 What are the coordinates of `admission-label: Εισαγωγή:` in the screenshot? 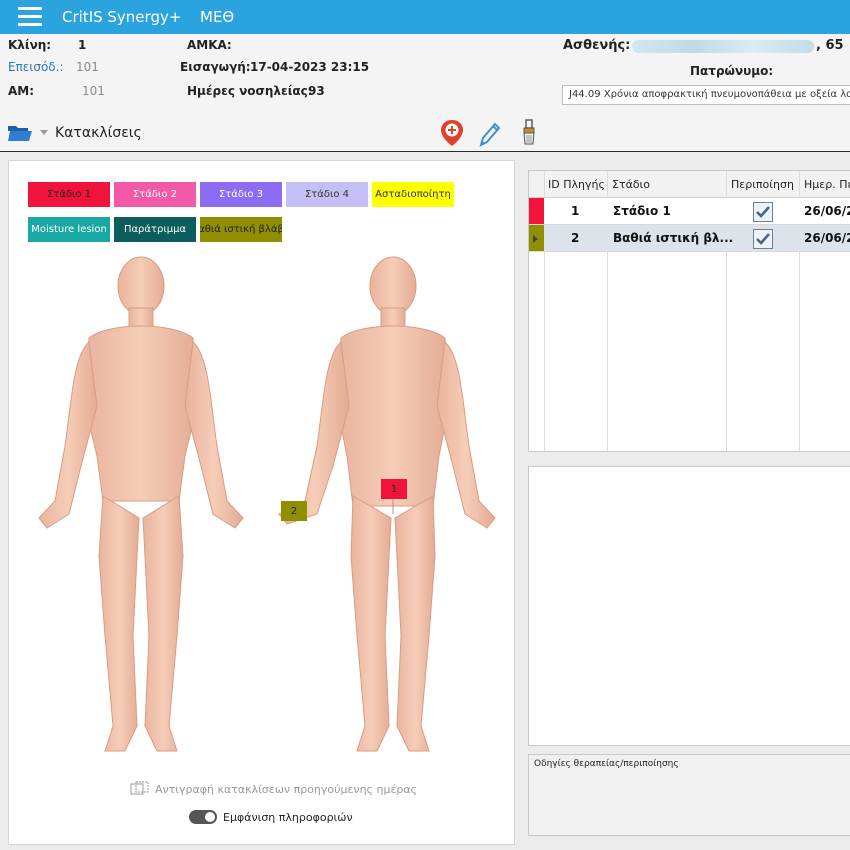 It's located at (215, 67).